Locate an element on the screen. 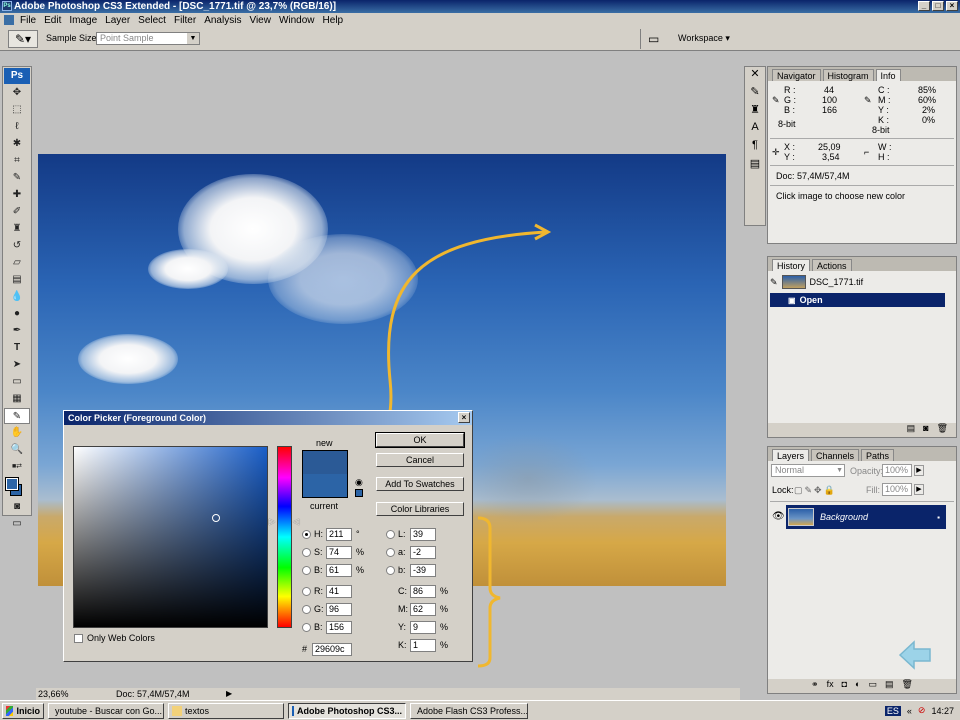  yellow-field: Y: 9% is located at coordinates (423, 627).